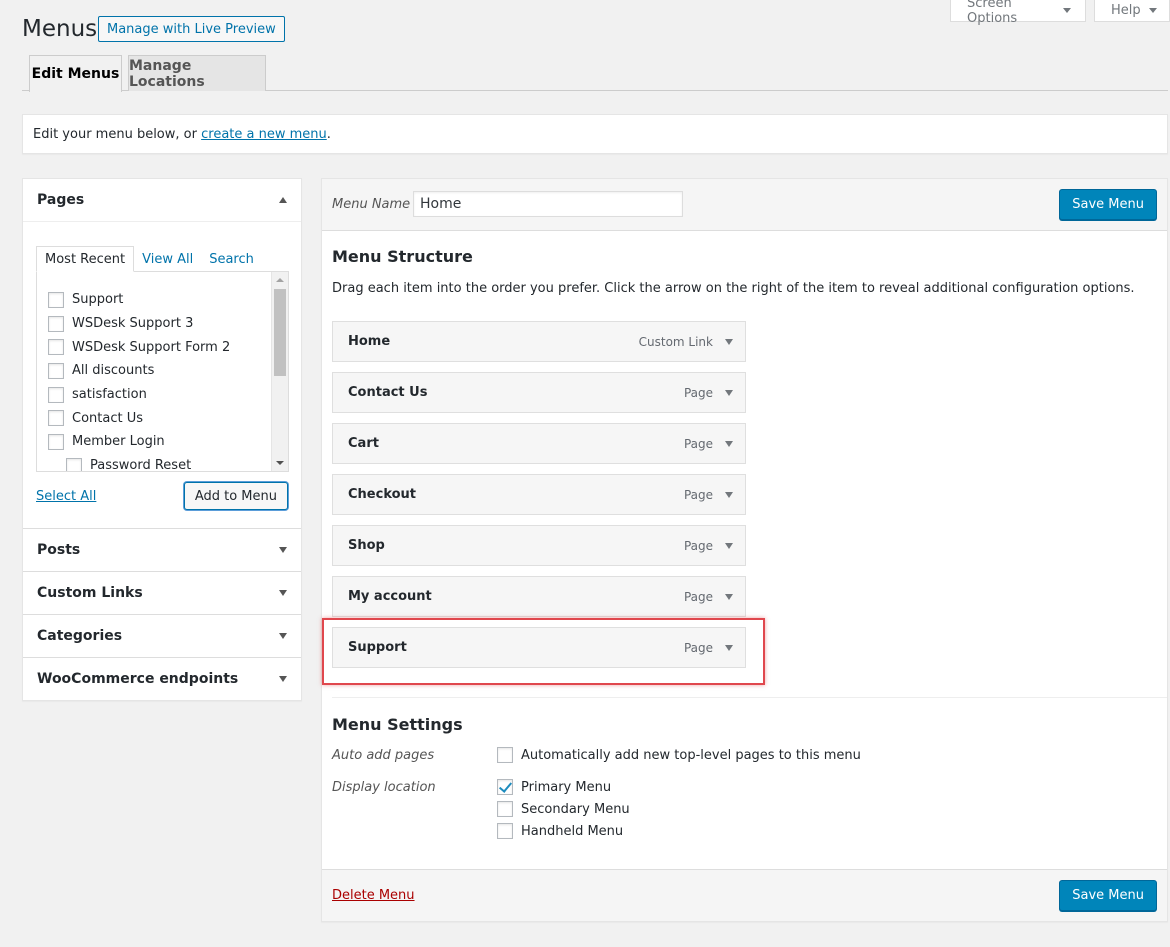  I want to click on manage-live-preview-button: Manage with Live Preview, so click(191, 29).